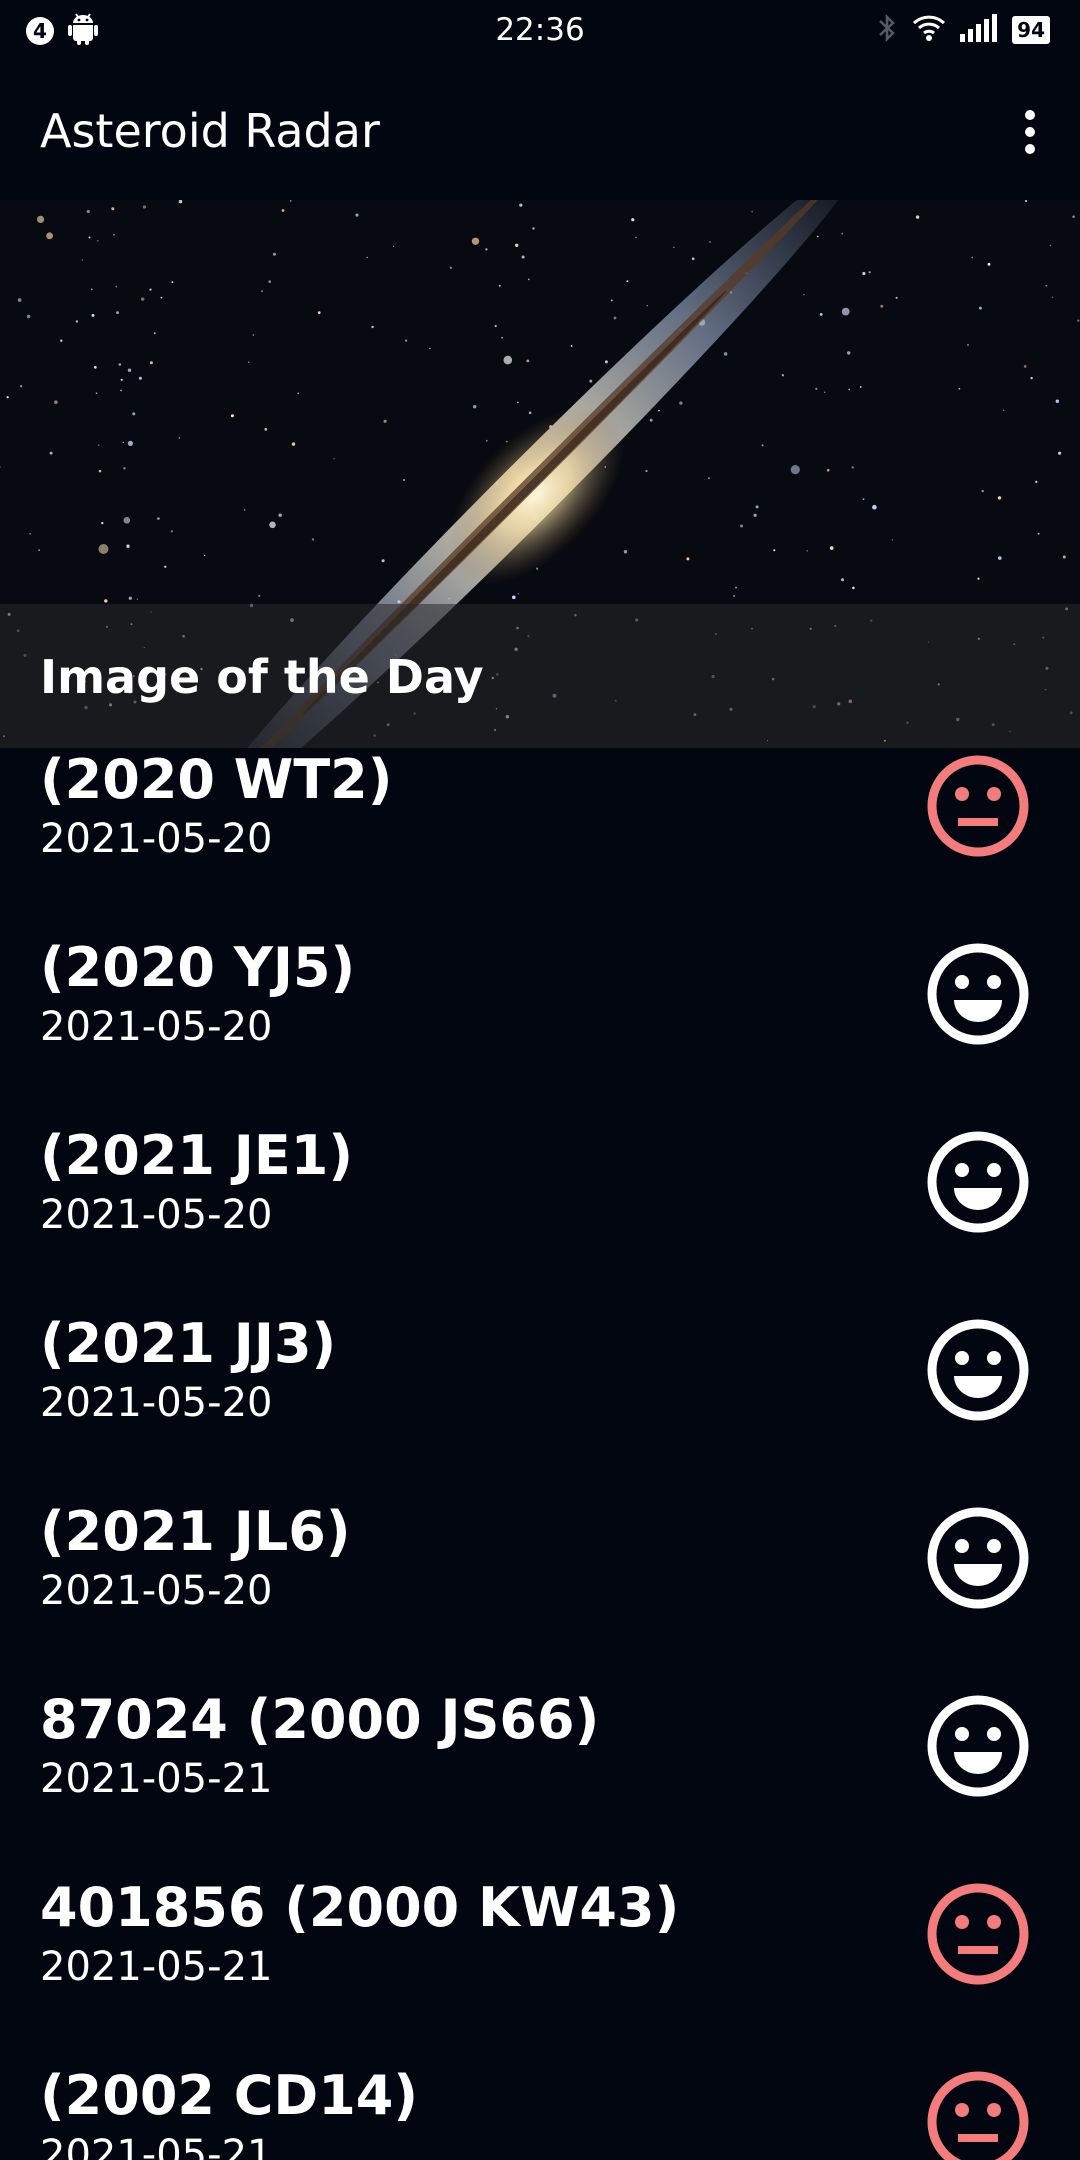 This screenshot has width=1080, height=2160. What do you see at coordinates (188, 1343) in the screenshot?
I see `asteroid-name: (2021 JJ3)` at bounding box center [188, 1343].